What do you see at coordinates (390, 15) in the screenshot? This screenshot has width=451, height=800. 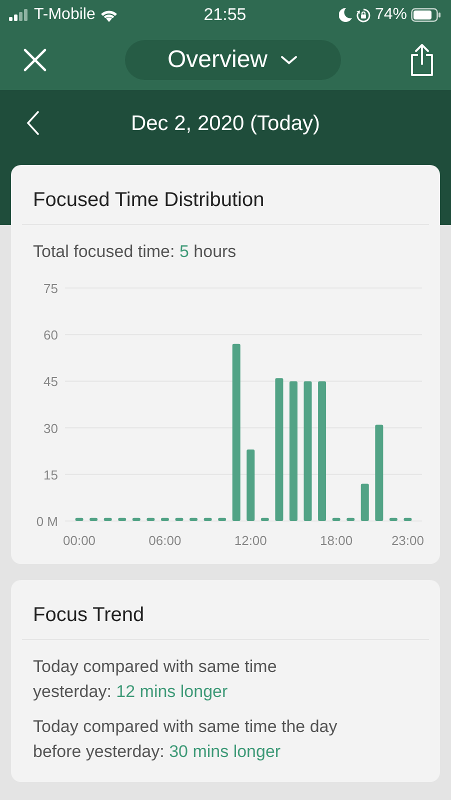 I see `battery-percent: 74%` at bounding box center [390, 15].